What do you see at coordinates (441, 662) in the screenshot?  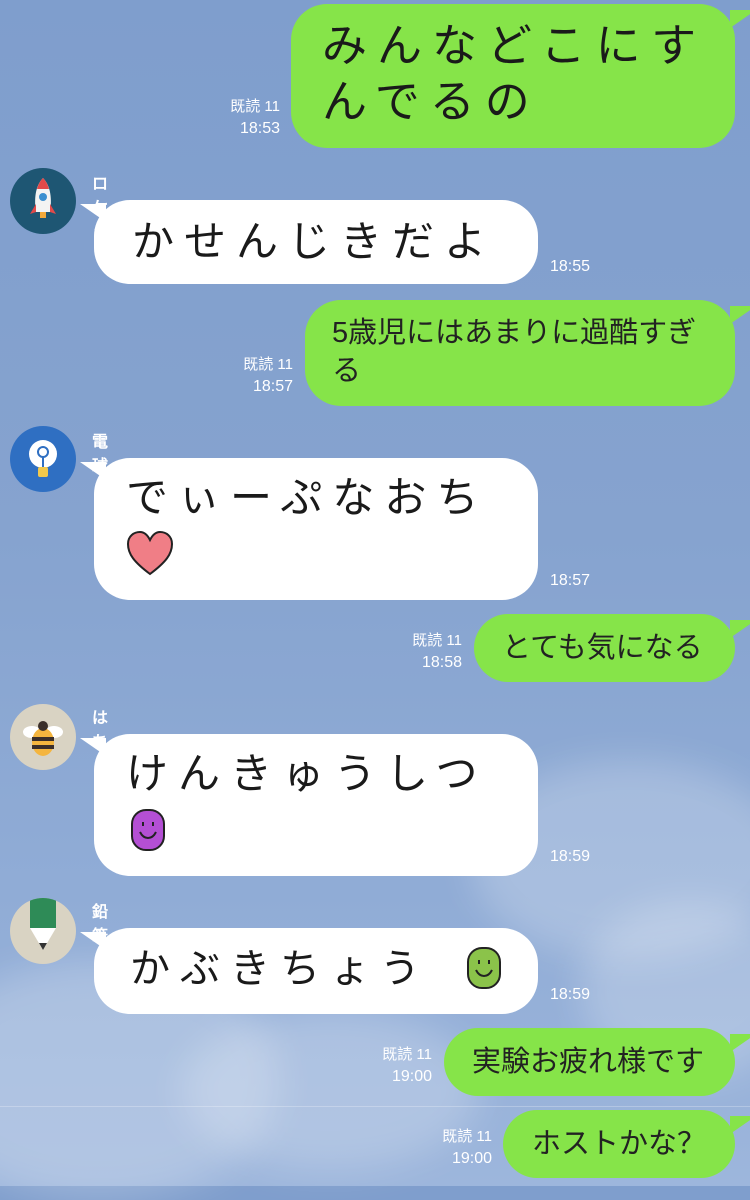 I see `timestamp: 18:58` at bounding box center [441, 662].